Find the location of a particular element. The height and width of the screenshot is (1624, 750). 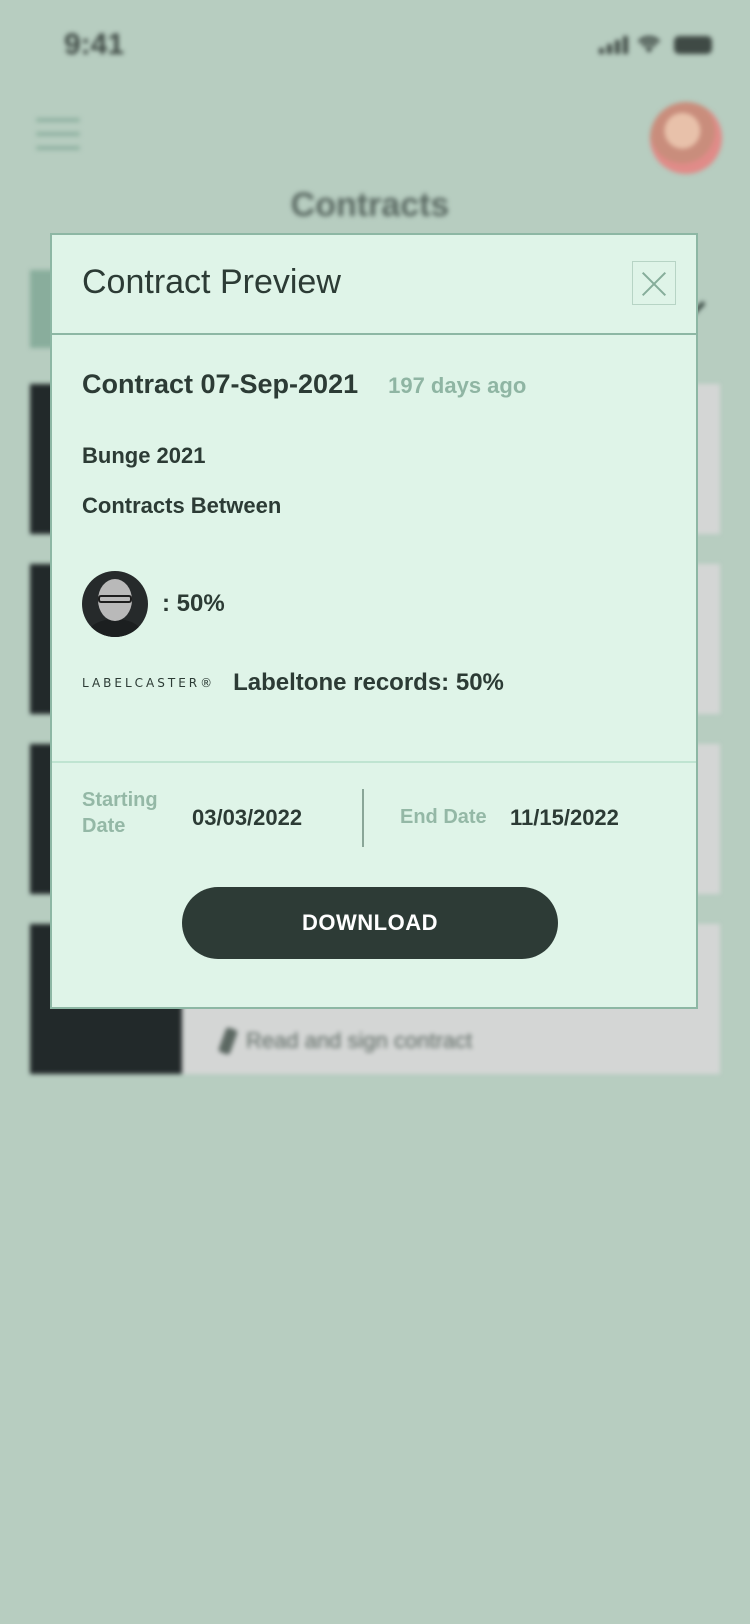

starting-date-label: Starting Date is located at coordinates (120, 813).